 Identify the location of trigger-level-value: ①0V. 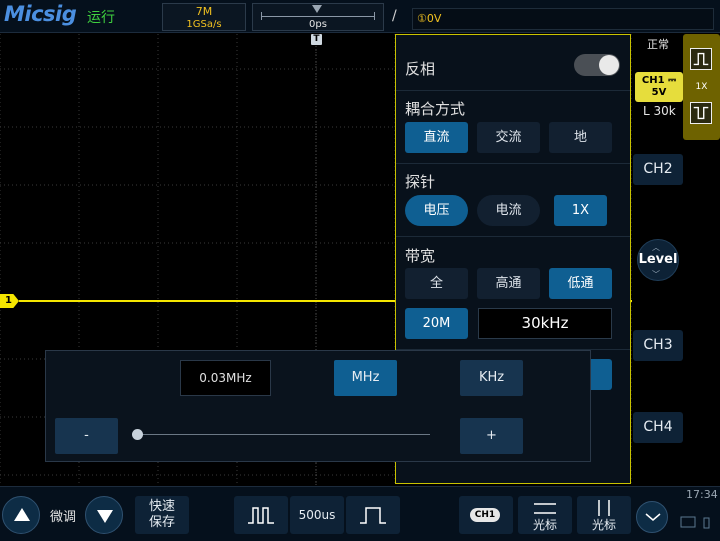
(429, 18).